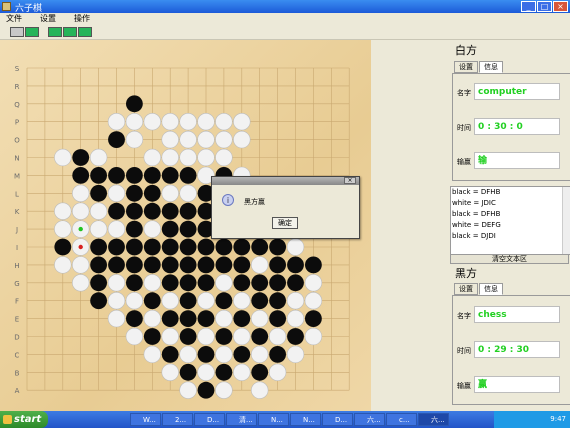 The image size is (570, 428). What do you see at coordinates (85, 32) in the screenshot?
I see `undo-button` at bounding box center [85, 32].